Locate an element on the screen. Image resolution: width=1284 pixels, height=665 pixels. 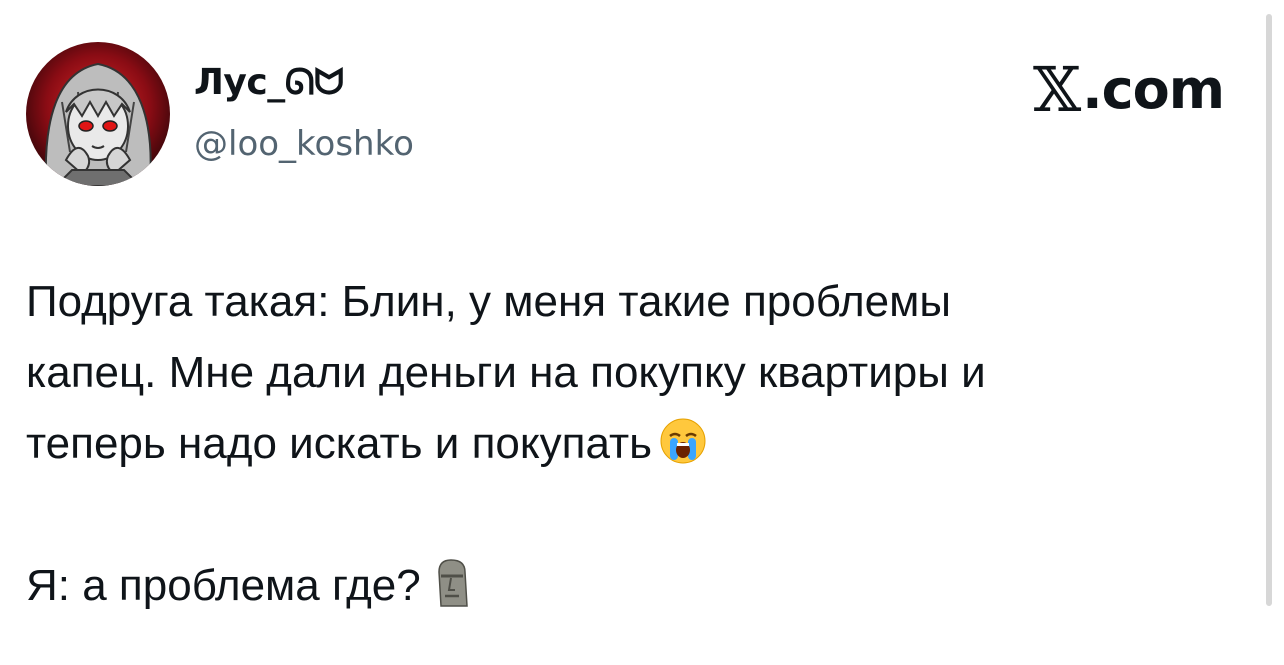
scrollbar is located at coordinates (1269, 310).